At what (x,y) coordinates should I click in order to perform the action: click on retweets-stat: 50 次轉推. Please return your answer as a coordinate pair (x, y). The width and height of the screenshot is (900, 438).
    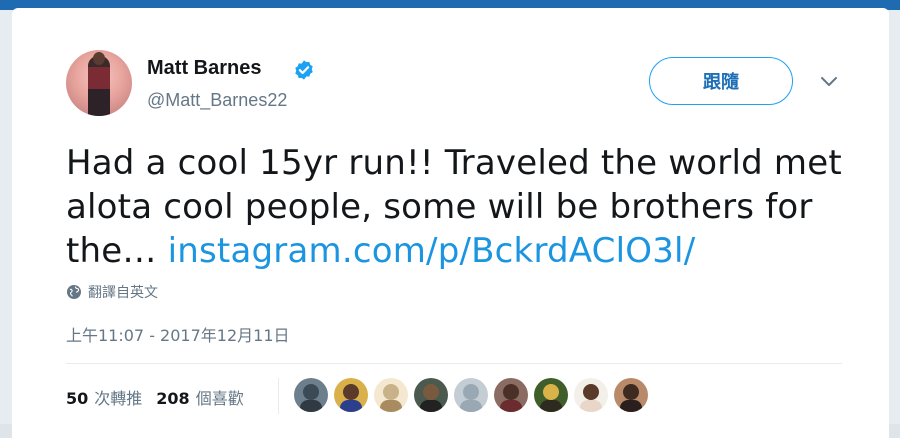
    Looking at the image, I should click on (104, 397).